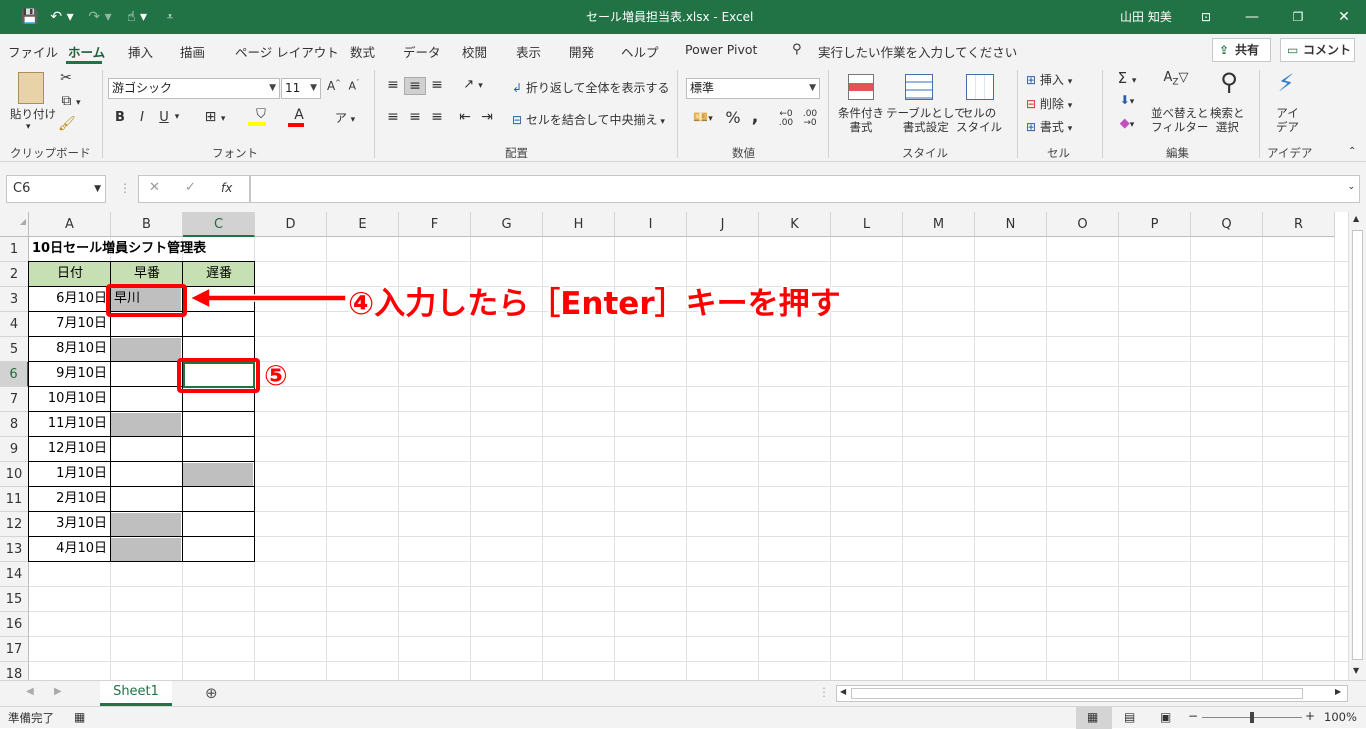  What do you see at coordinates (14, 374) in the screenshot?
I see `row-header: 6` at bounding box center [14, 374].